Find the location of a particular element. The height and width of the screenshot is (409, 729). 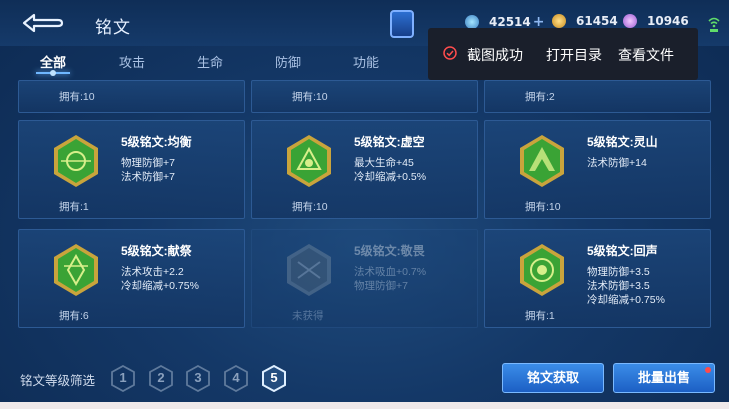

inscription-card: 拥有:2 is located at coordinates (597, 96).